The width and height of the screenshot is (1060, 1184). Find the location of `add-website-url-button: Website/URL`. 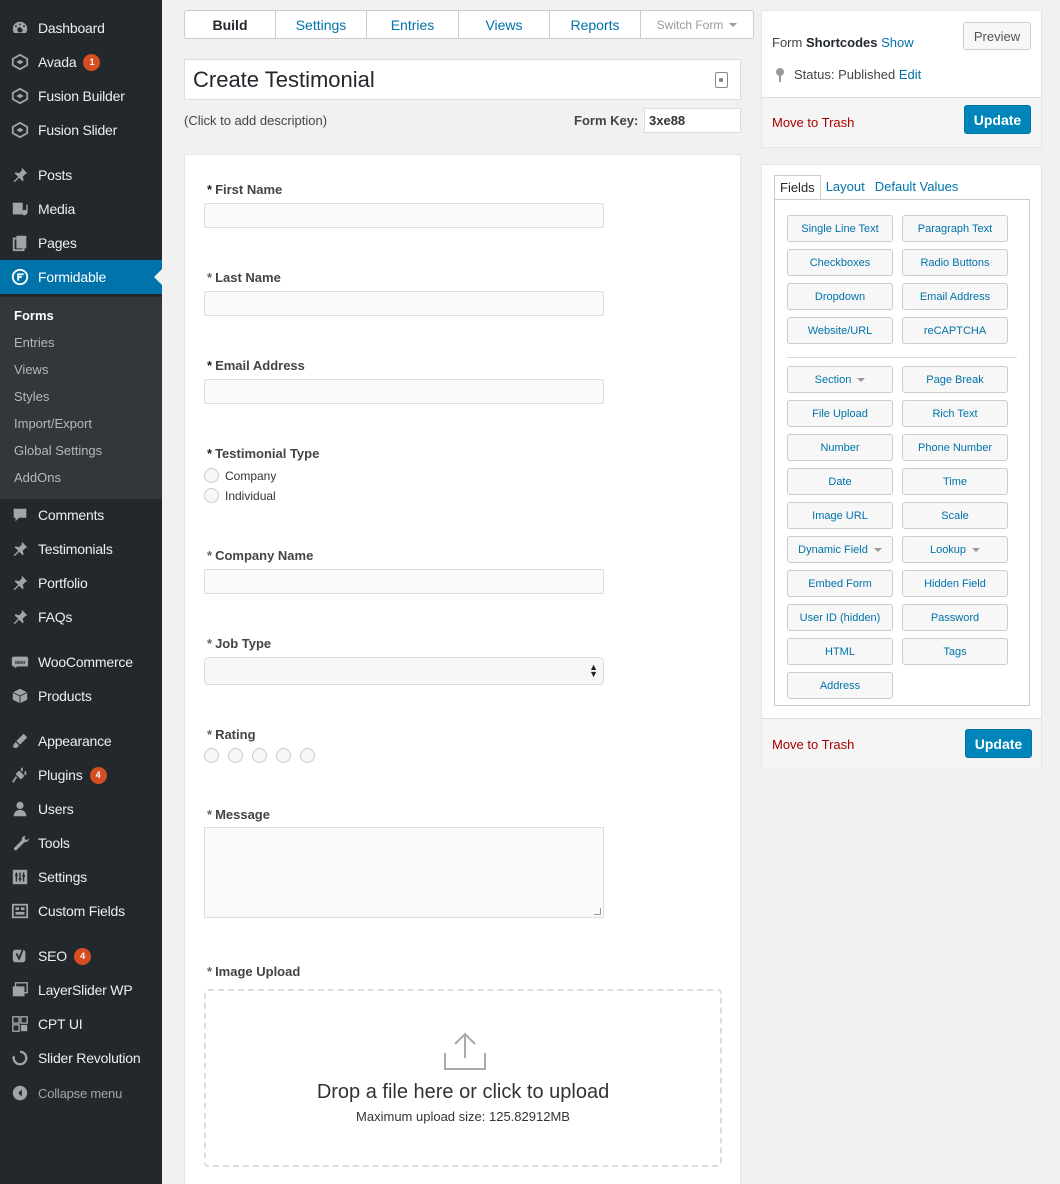

add-website-url-button: Website/URL is located at coordinates (840, 330).